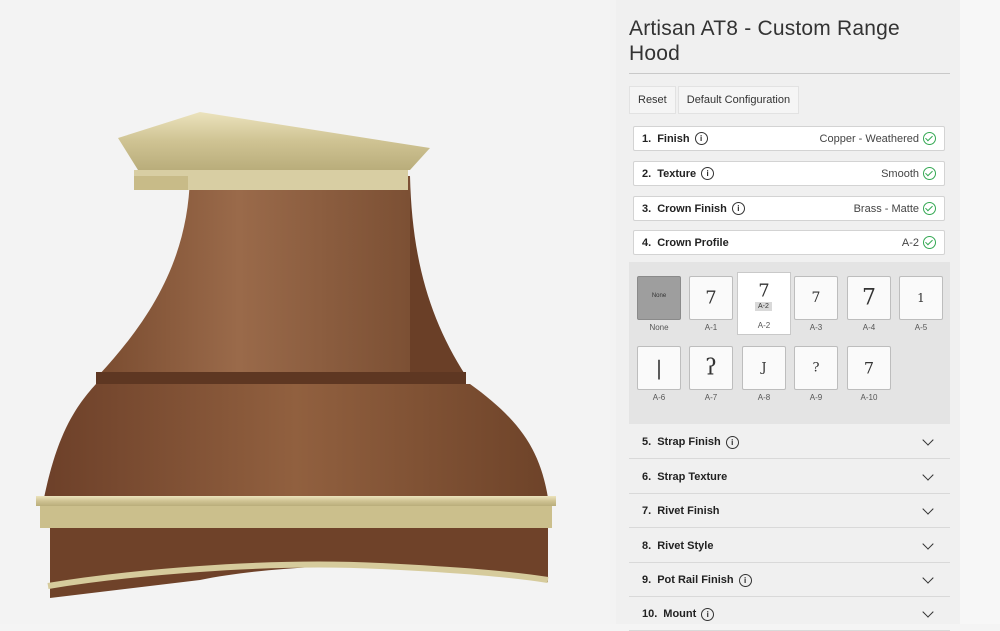 This screenshot has height=631, width=1000. Describe the element at coordinates (910, 242) in the screenshot. I see `step-value: A-2` at that location.